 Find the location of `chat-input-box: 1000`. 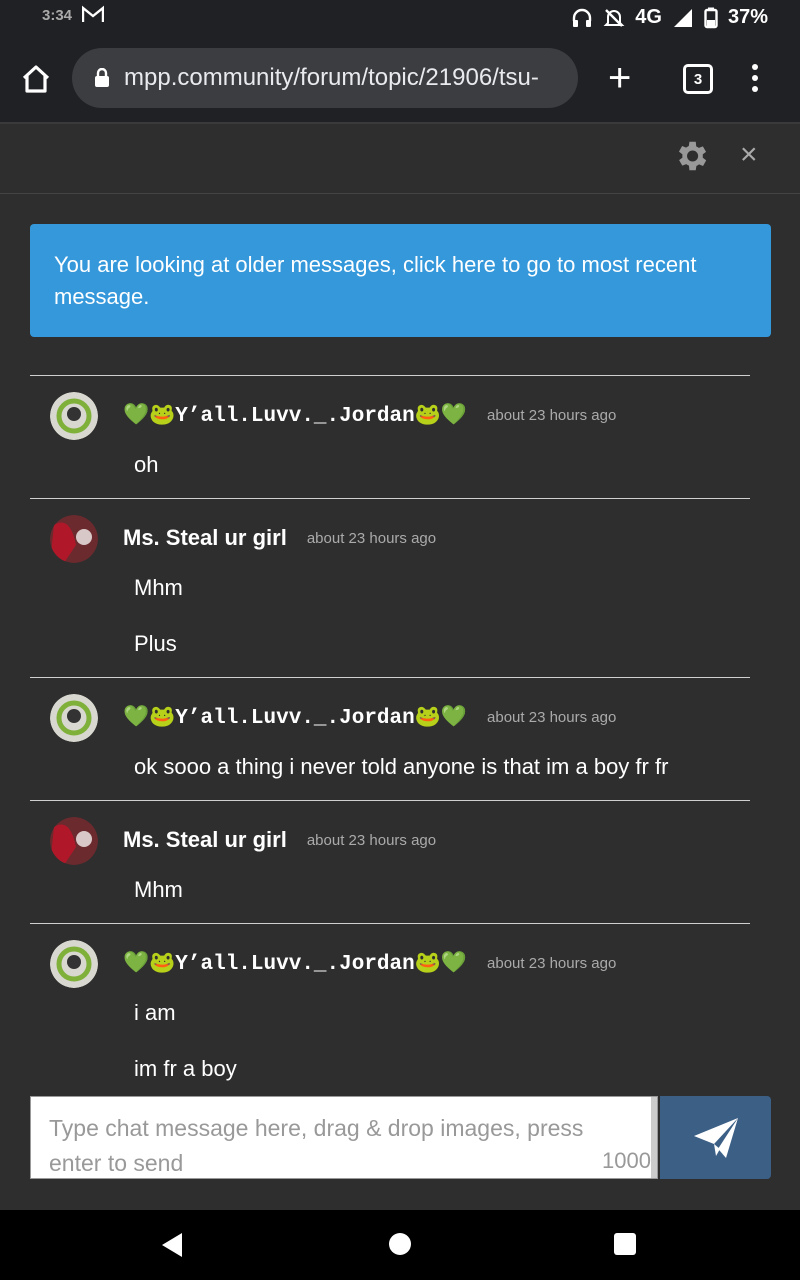

chat-input-box: 1000 is located at coordinates (344, 1137).